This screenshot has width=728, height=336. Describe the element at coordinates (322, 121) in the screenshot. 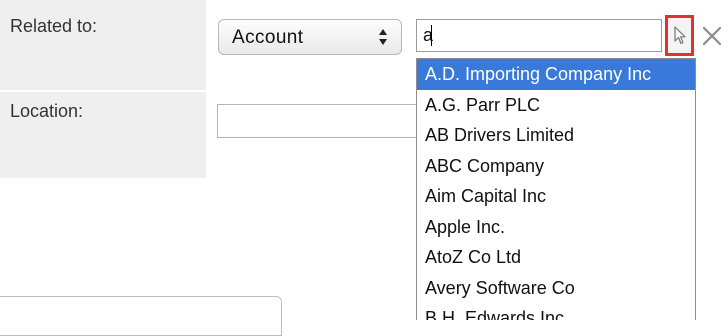

I see `location-input` at that location.